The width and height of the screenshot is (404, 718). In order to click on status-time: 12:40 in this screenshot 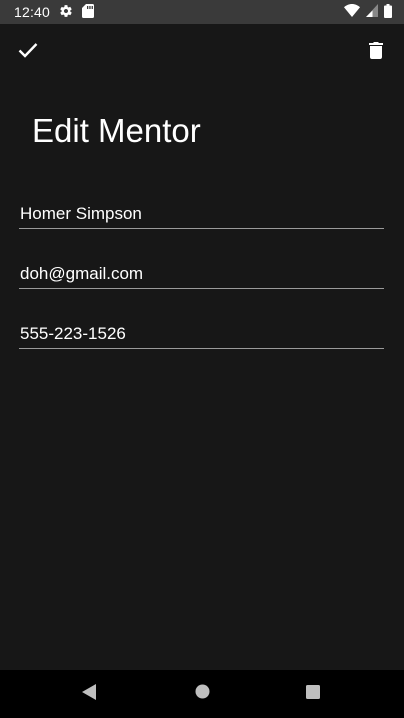, I will do `click(32, 12)`.